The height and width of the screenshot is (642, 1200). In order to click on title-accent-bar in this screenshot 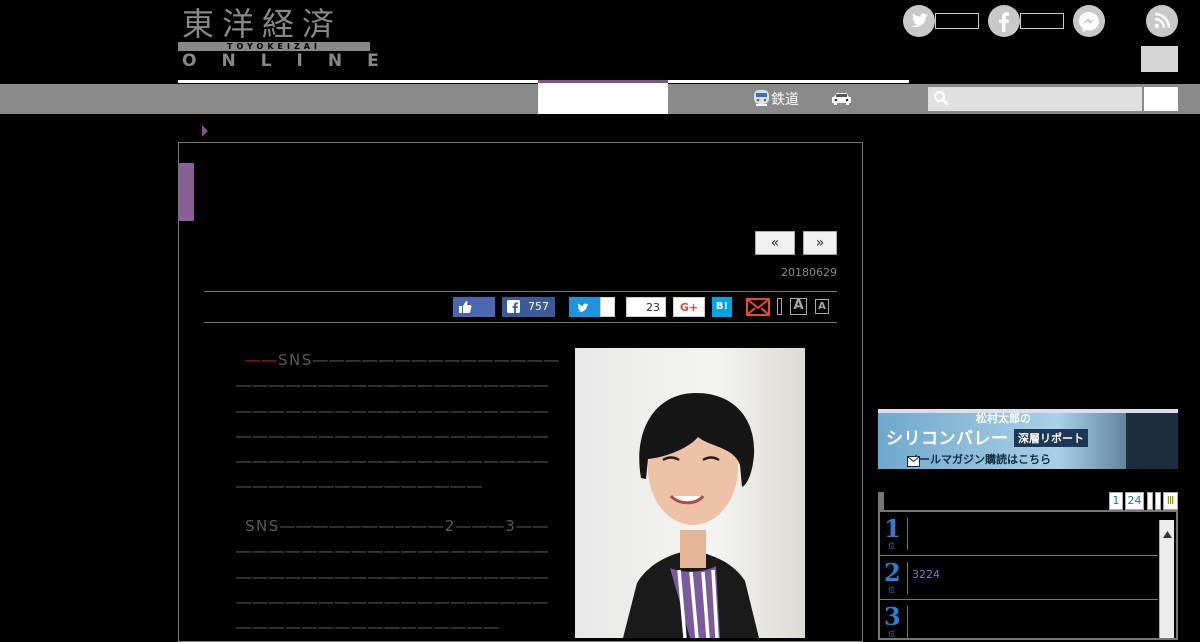, I will do `click(186, 192)`.